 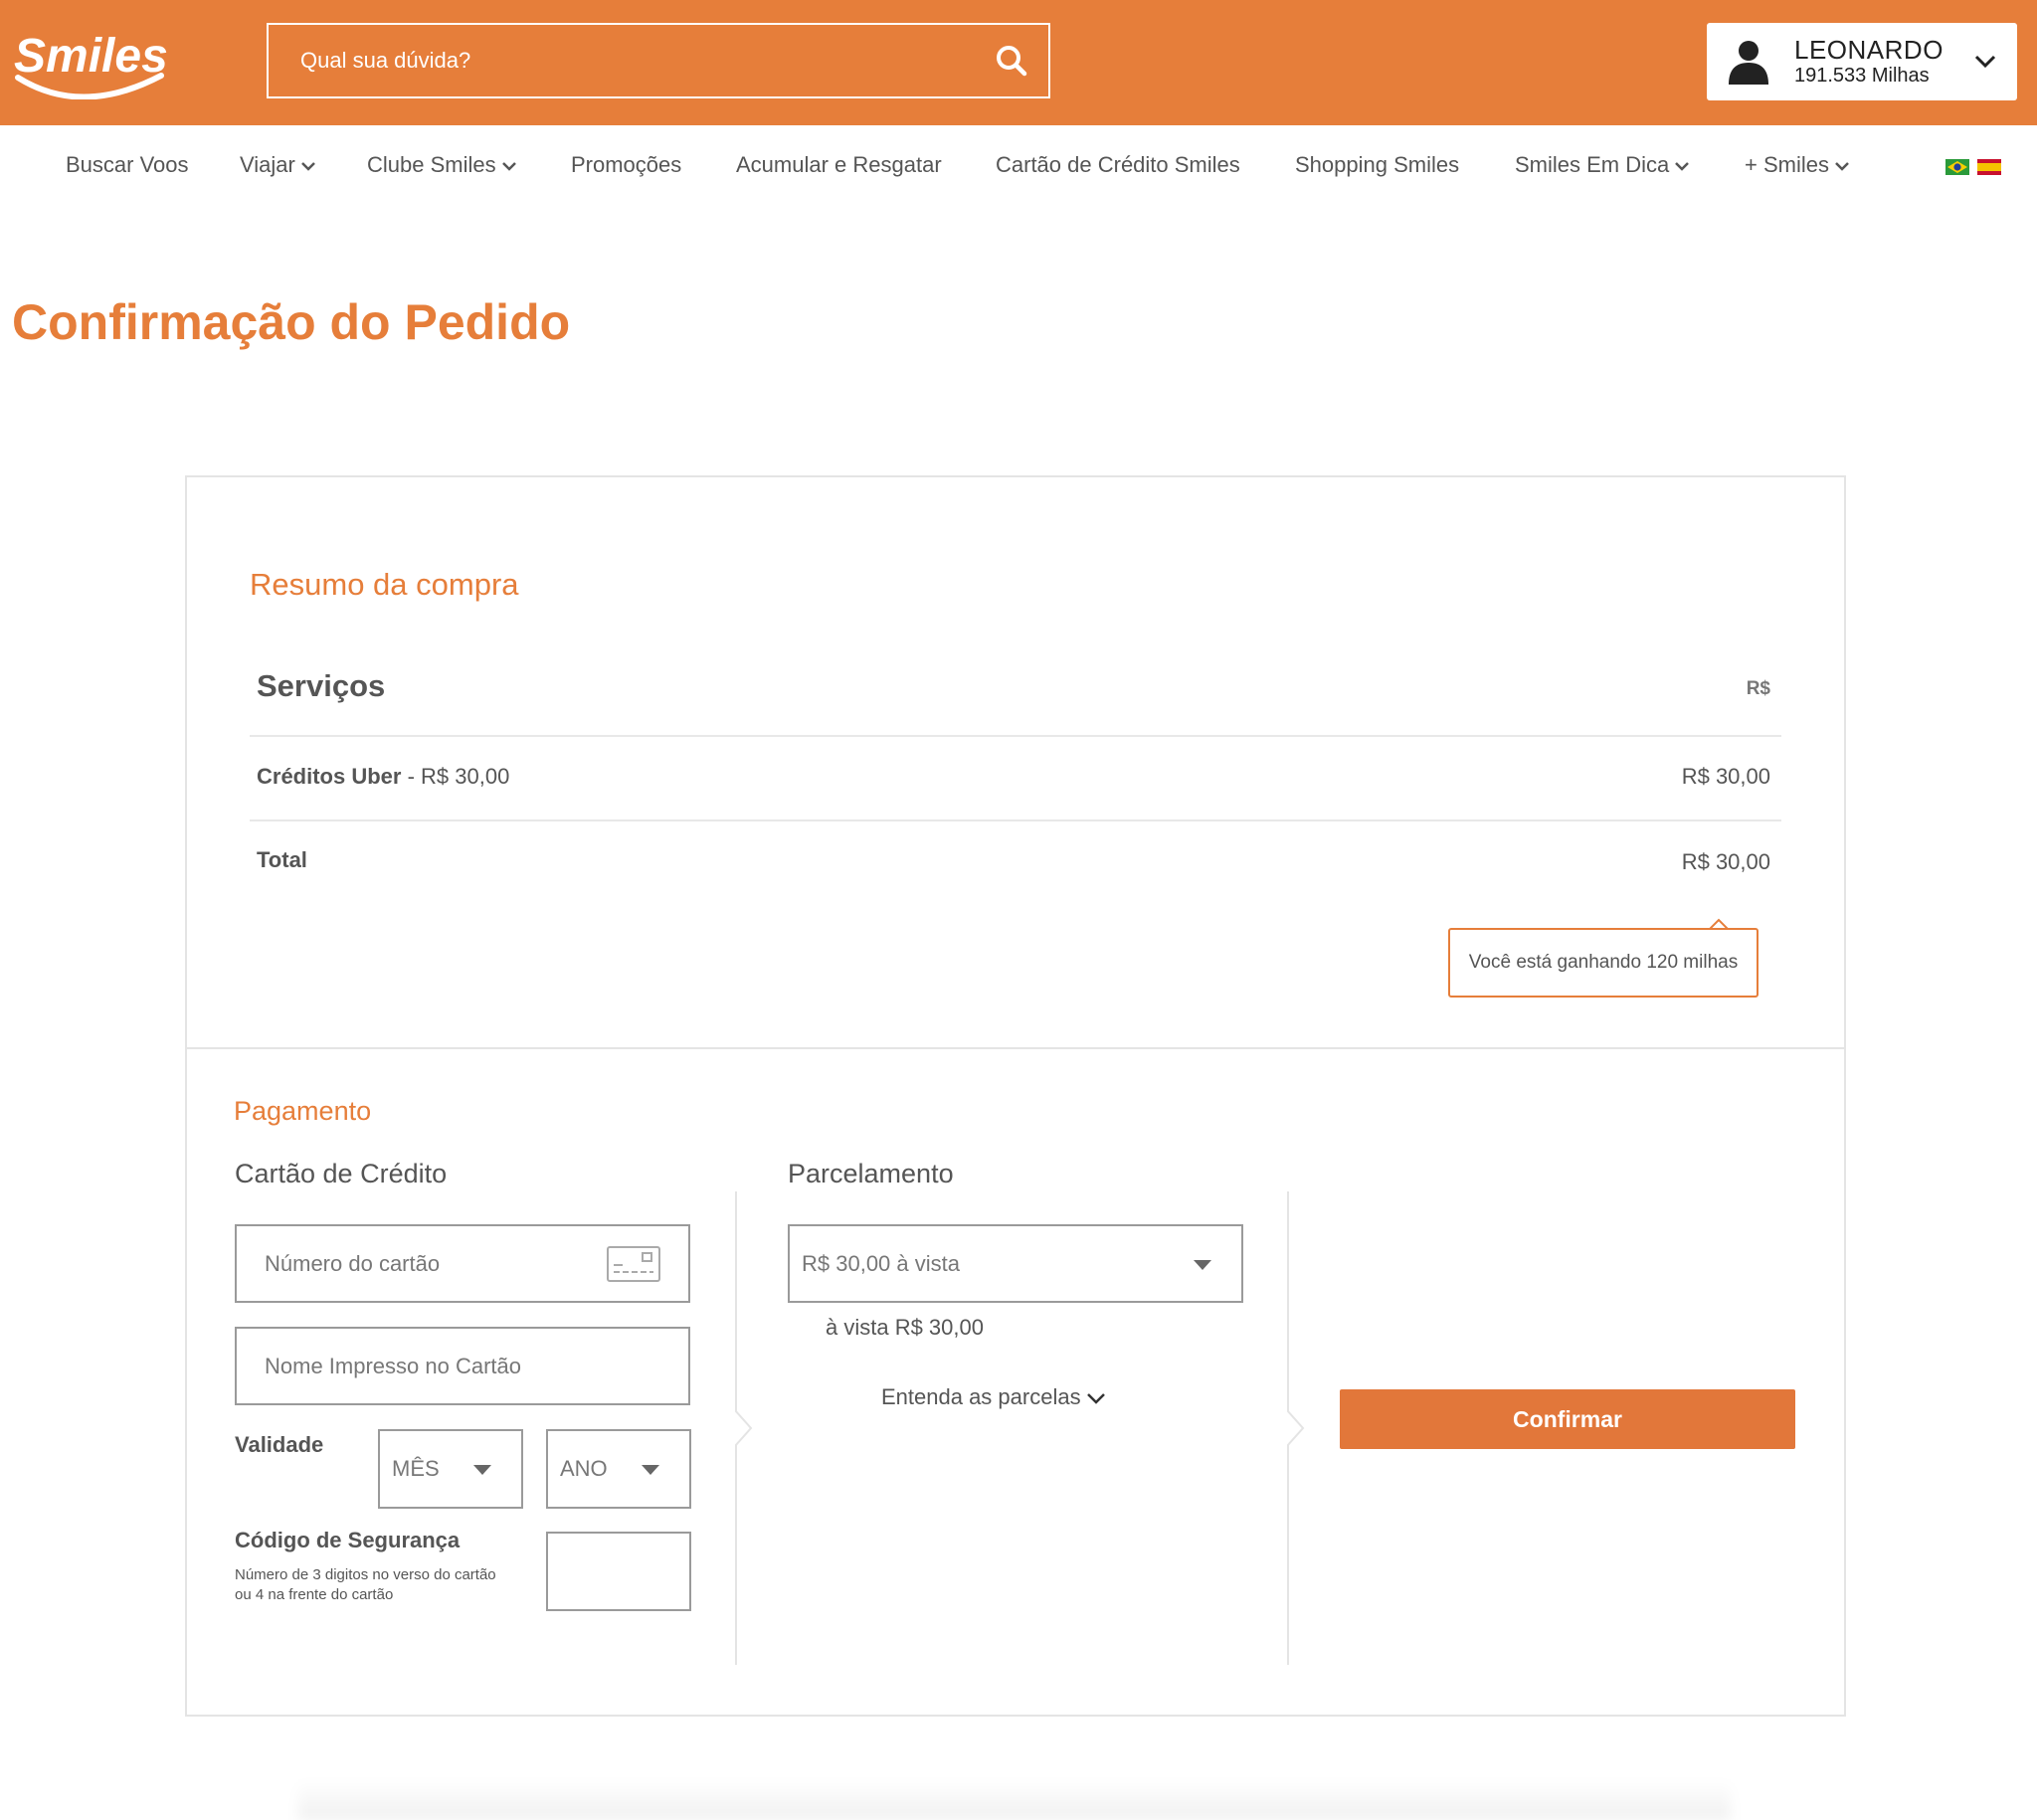 I want to click on nav-item-smiles-em-dica: Smiles Em Dica, so click(x=1602, y=165).